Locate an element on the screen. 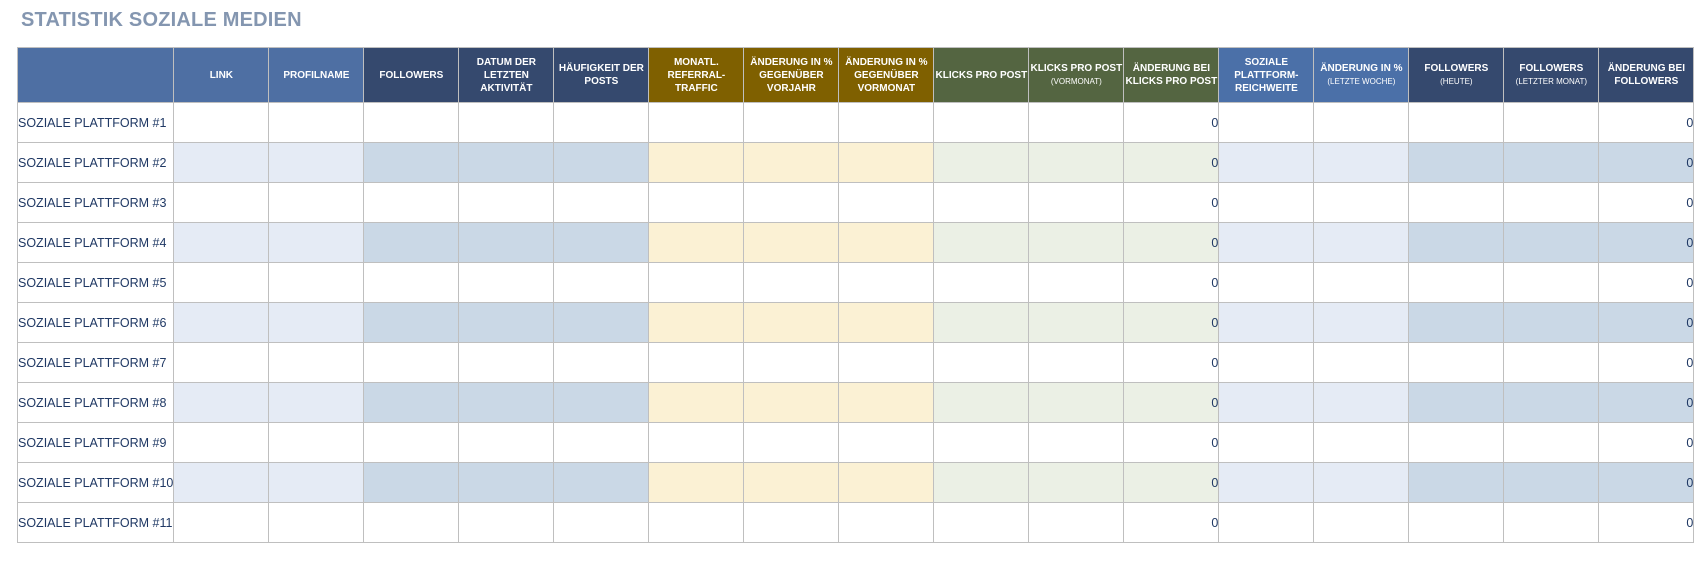 The image size is (1706, 561). header-aenderung-followers: ÄNDERUNG BEI FOLLOWERS is located at coordinates (1646, 75).